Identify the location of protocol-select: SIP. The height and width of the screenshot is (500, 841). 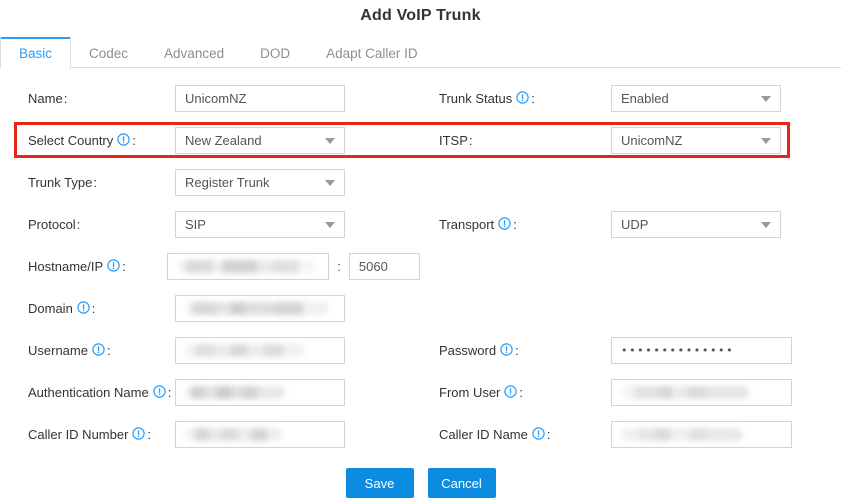
(260, 224).